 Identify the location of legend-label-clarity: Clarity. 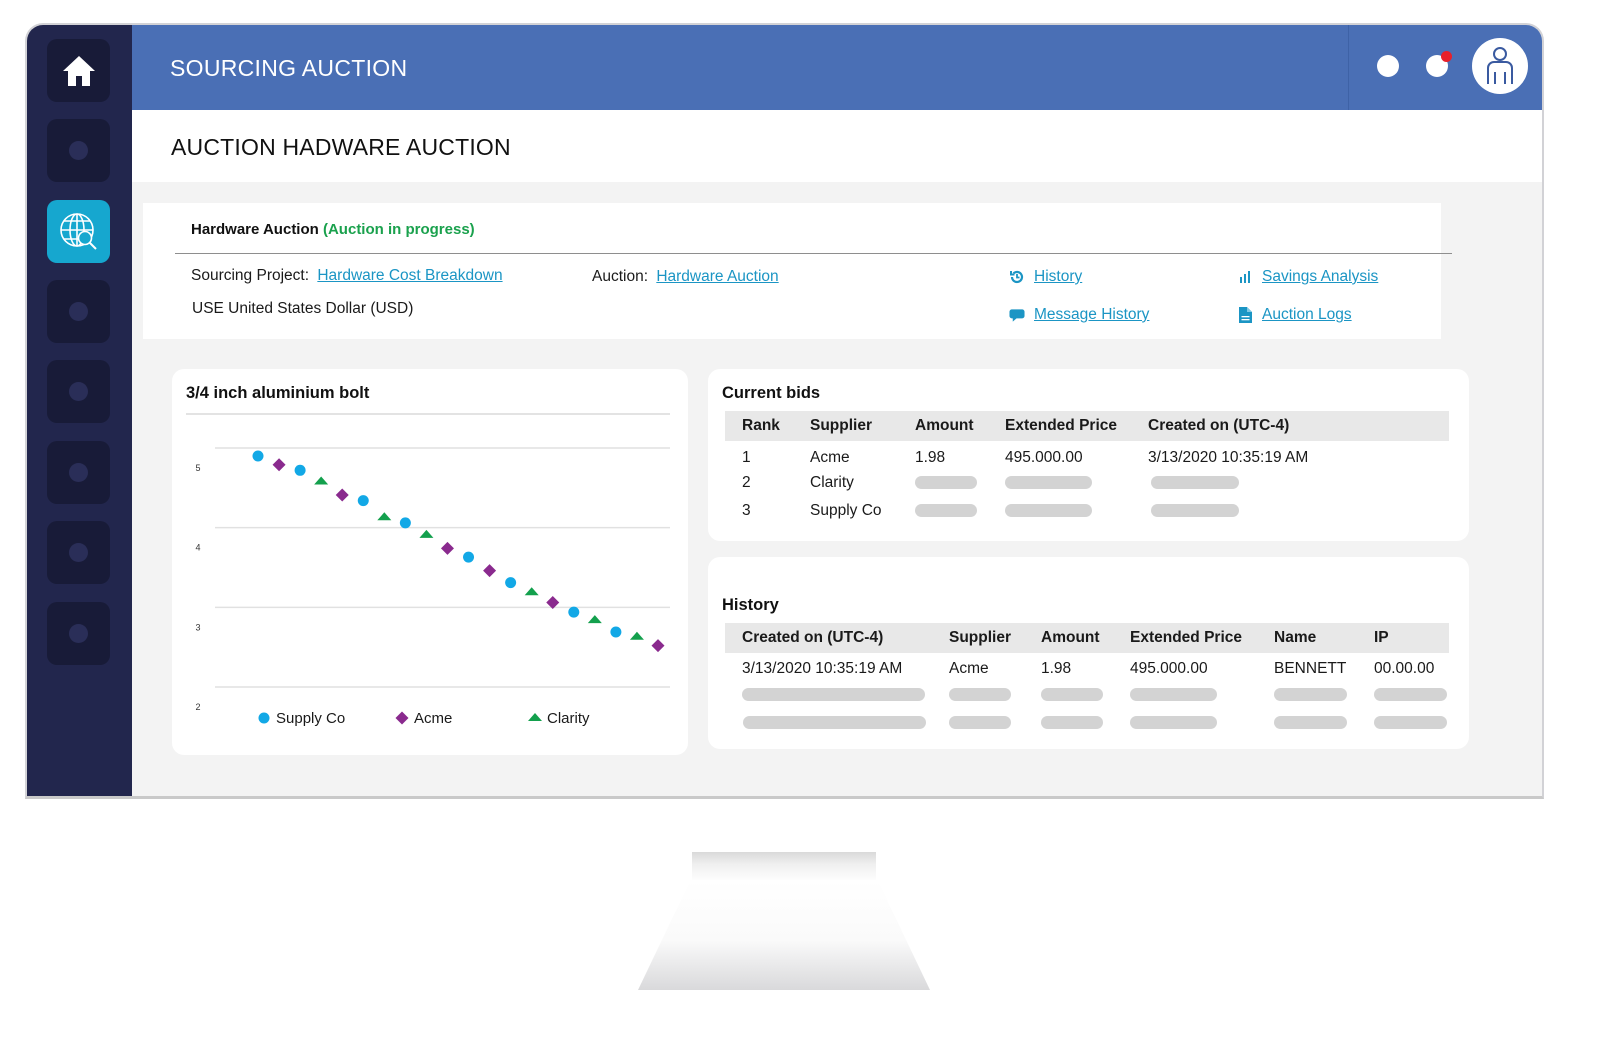
(568, 718).